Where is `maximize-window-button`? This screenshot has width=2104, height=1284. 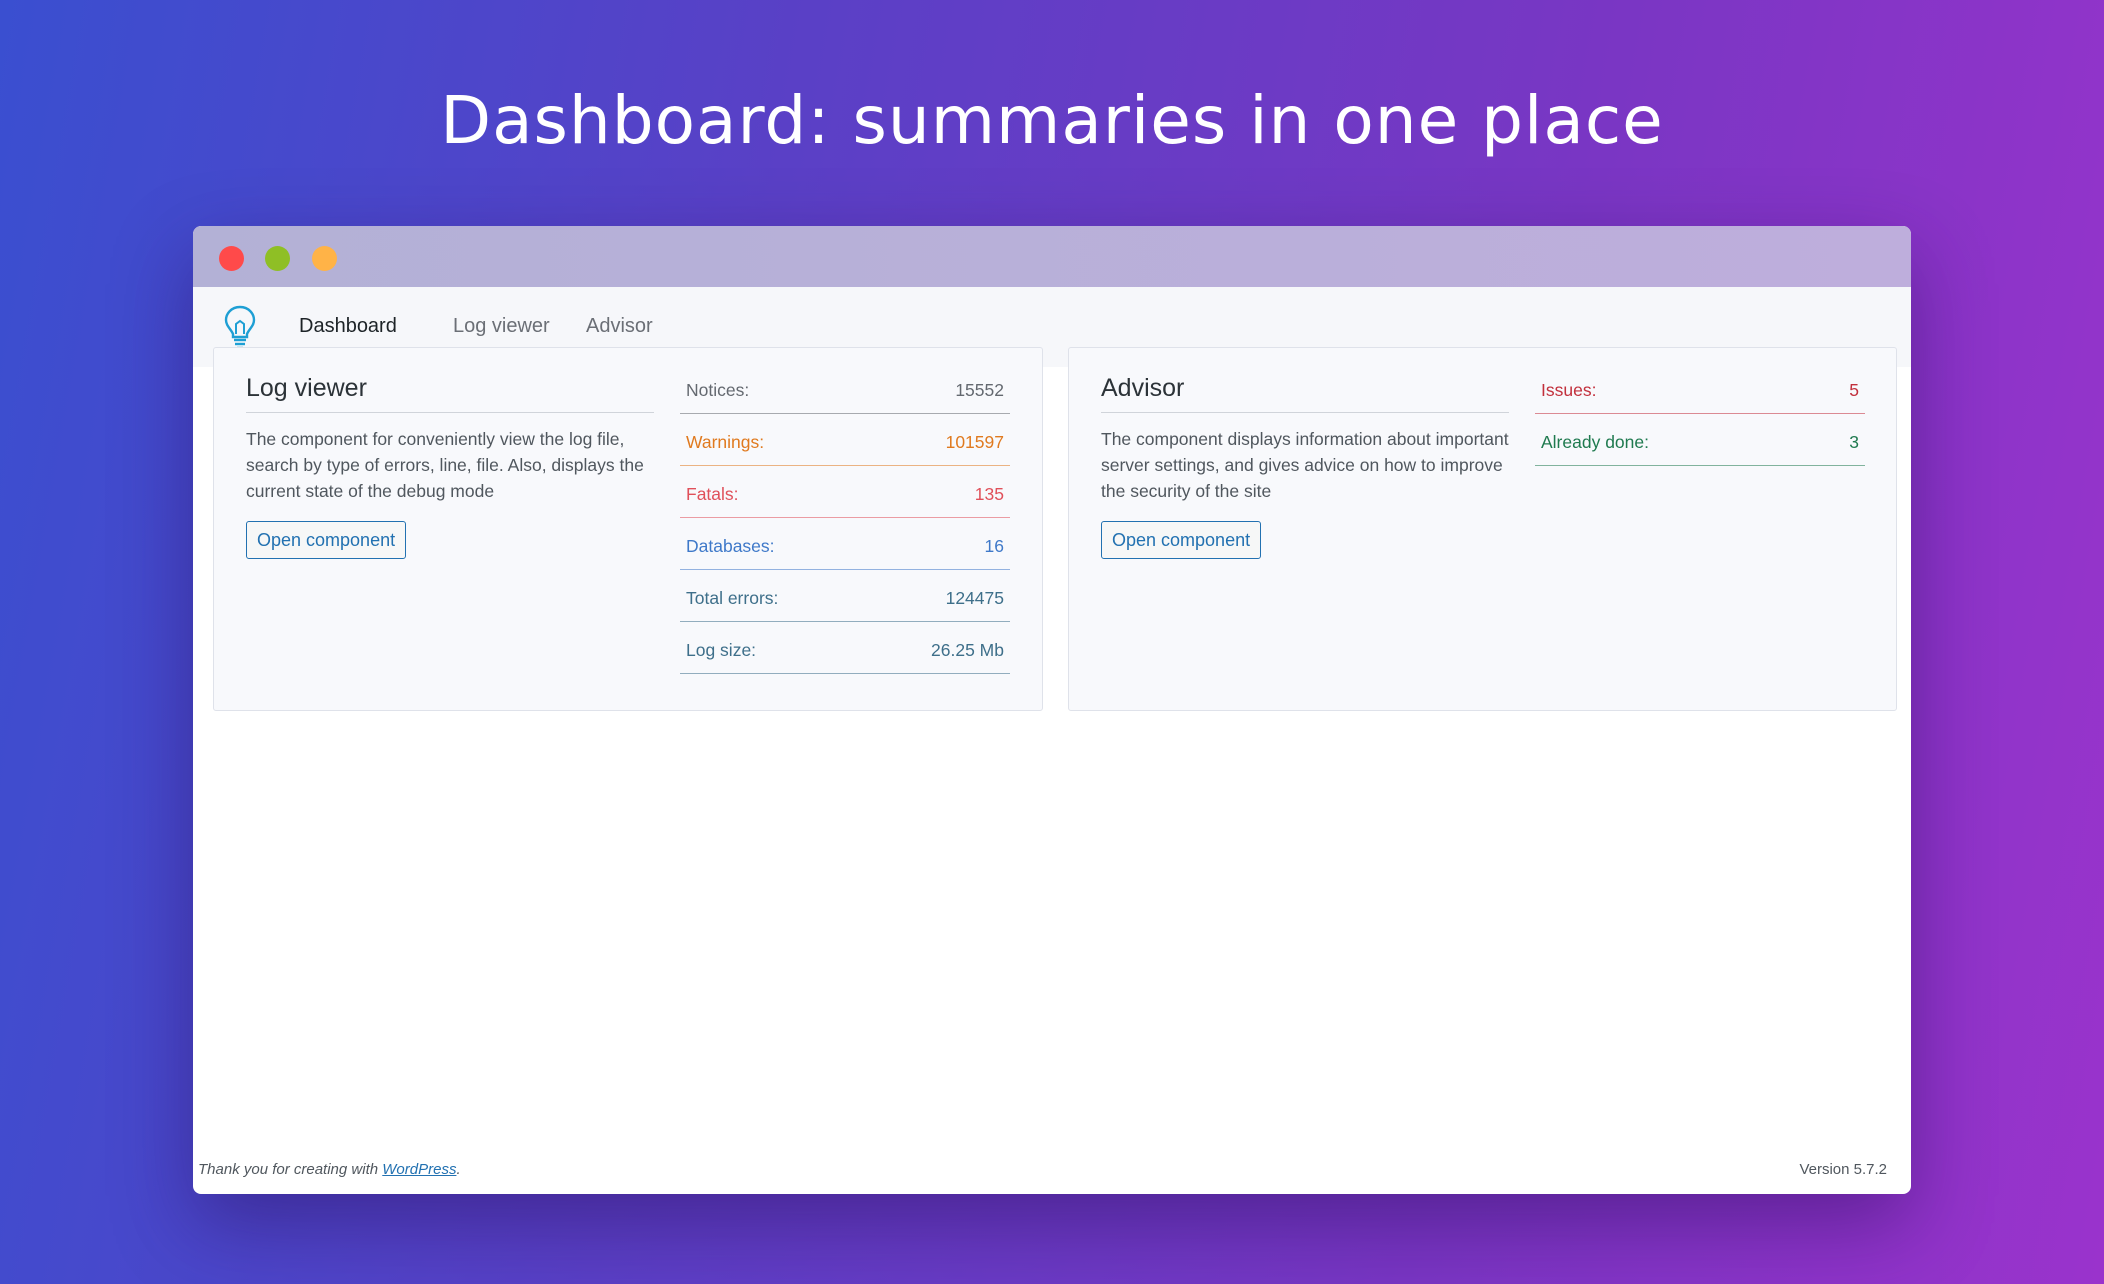
maximize-window-button is located at coordinates (324, 258).